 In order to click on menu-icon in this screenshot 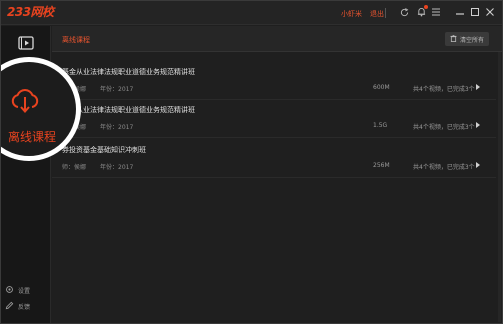, I will do `click(436, 12)`.